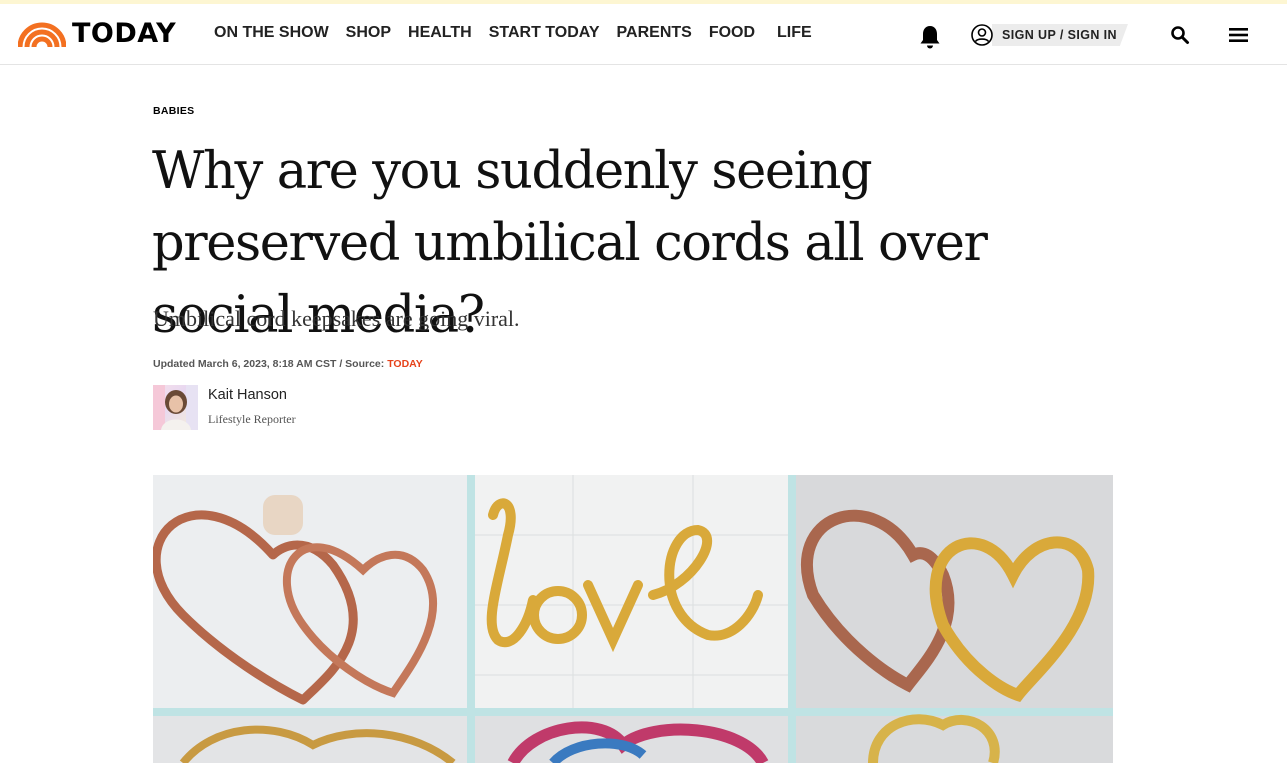 The width and height of the screenshot is (1287, 763). Describe the element at coordinates (42, 34) in the screenshot. I see `rainbow-logo-icon` at that location.